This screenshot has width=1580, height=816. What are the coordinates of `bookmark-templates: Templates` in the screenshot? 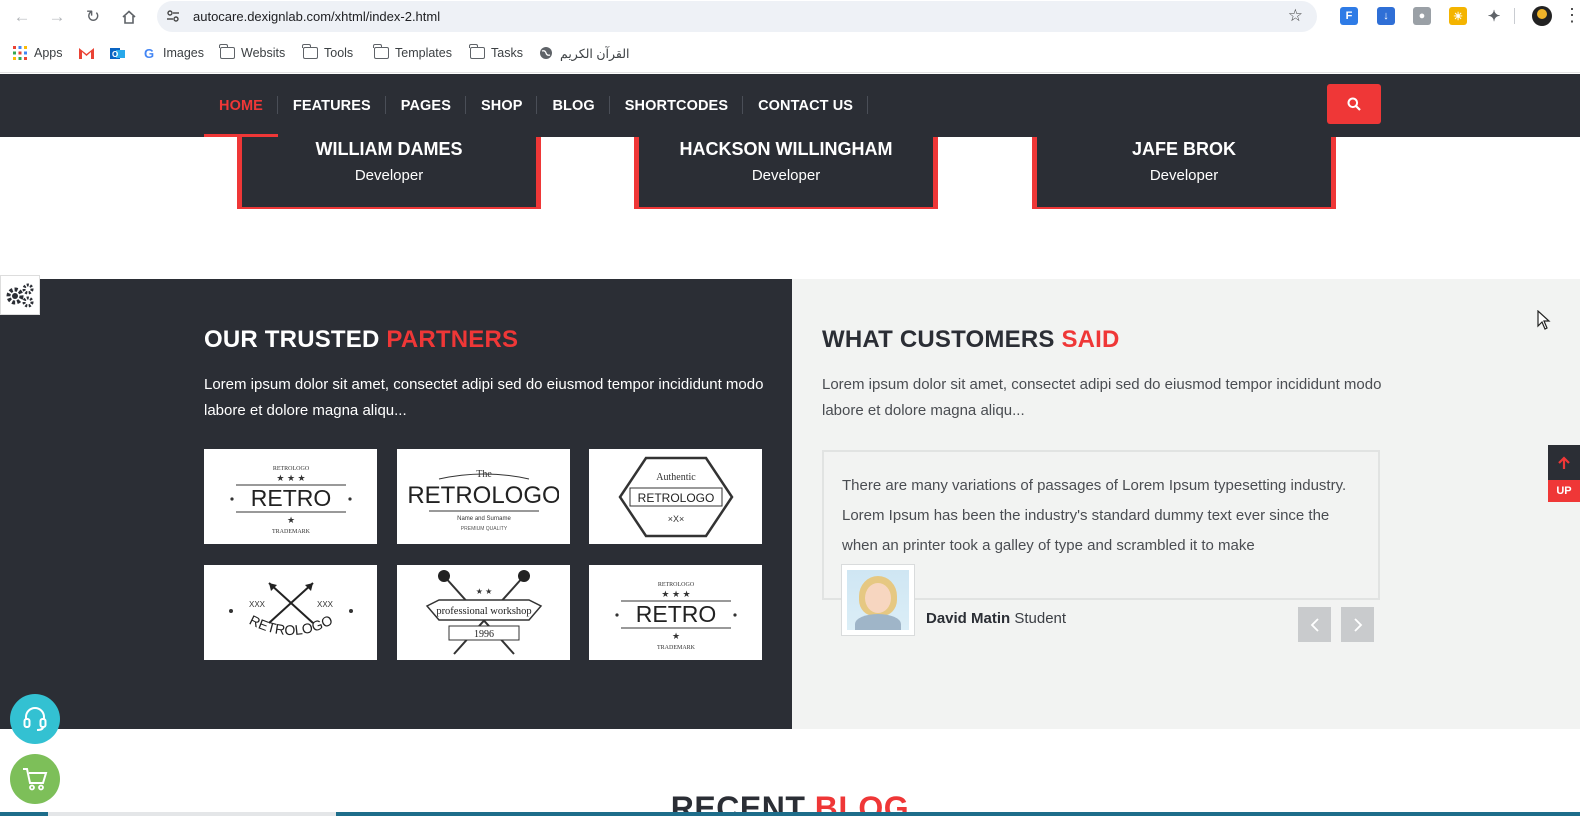 It's located at (412, 53).